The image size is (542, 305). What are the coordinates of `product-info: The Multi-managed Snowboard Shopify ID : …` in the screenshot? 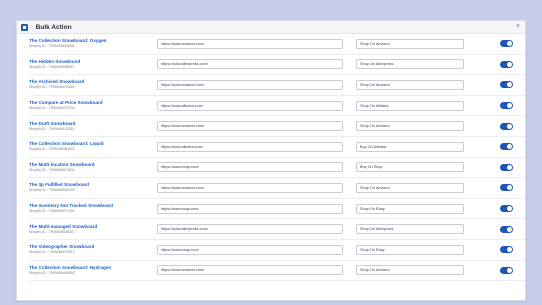 It's located at (93, 229).